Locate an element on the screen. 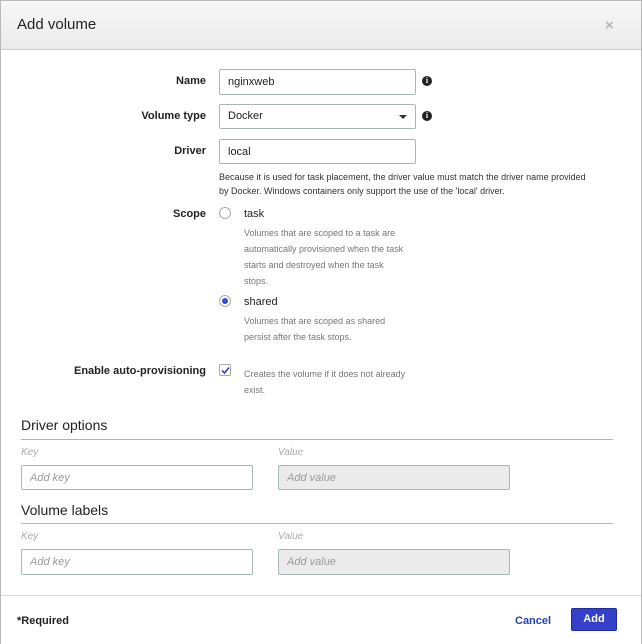  description-line: exist. is located at coordinates (255, 390).